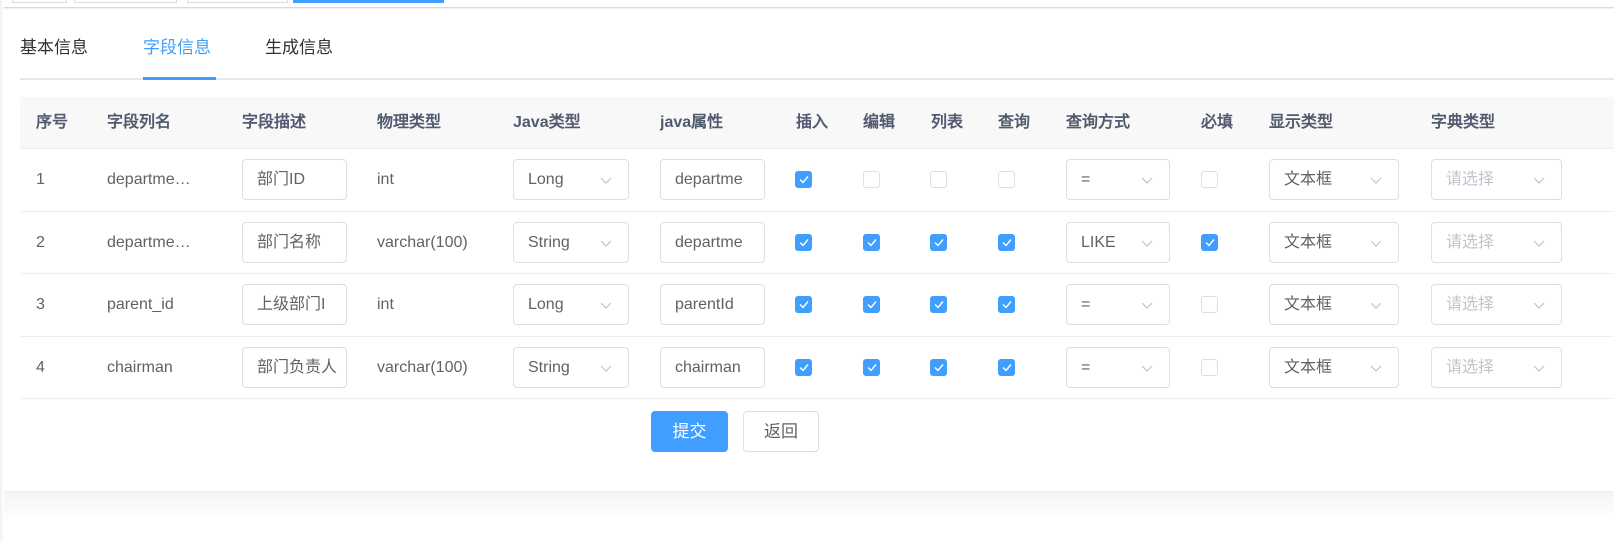  What do you see at coordinates (1301, 122) in the screenshot?
I see `header-html-type: 显示类型` at bounding box center [1301, 122].